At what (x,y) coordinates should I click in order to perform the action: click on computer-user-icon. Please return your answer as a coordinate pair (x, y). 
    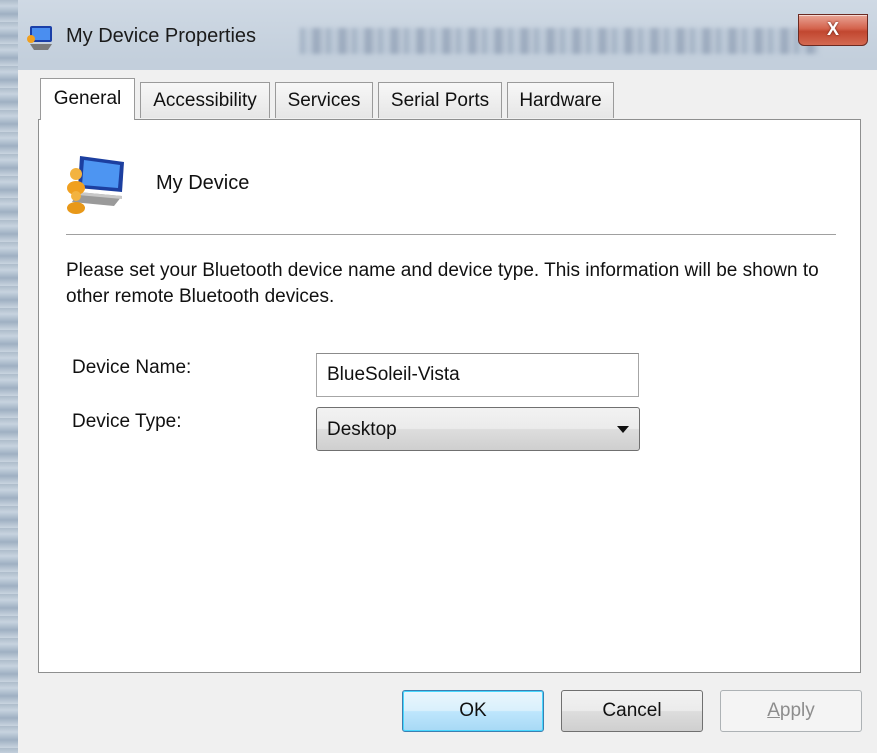
    Looking at the image, I should click on (95, 185).